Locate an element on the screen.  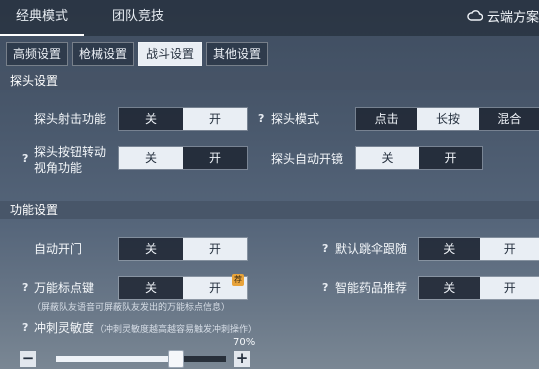
peek-mode-mixed-option: 混合 is located at coordinates (508, 119).